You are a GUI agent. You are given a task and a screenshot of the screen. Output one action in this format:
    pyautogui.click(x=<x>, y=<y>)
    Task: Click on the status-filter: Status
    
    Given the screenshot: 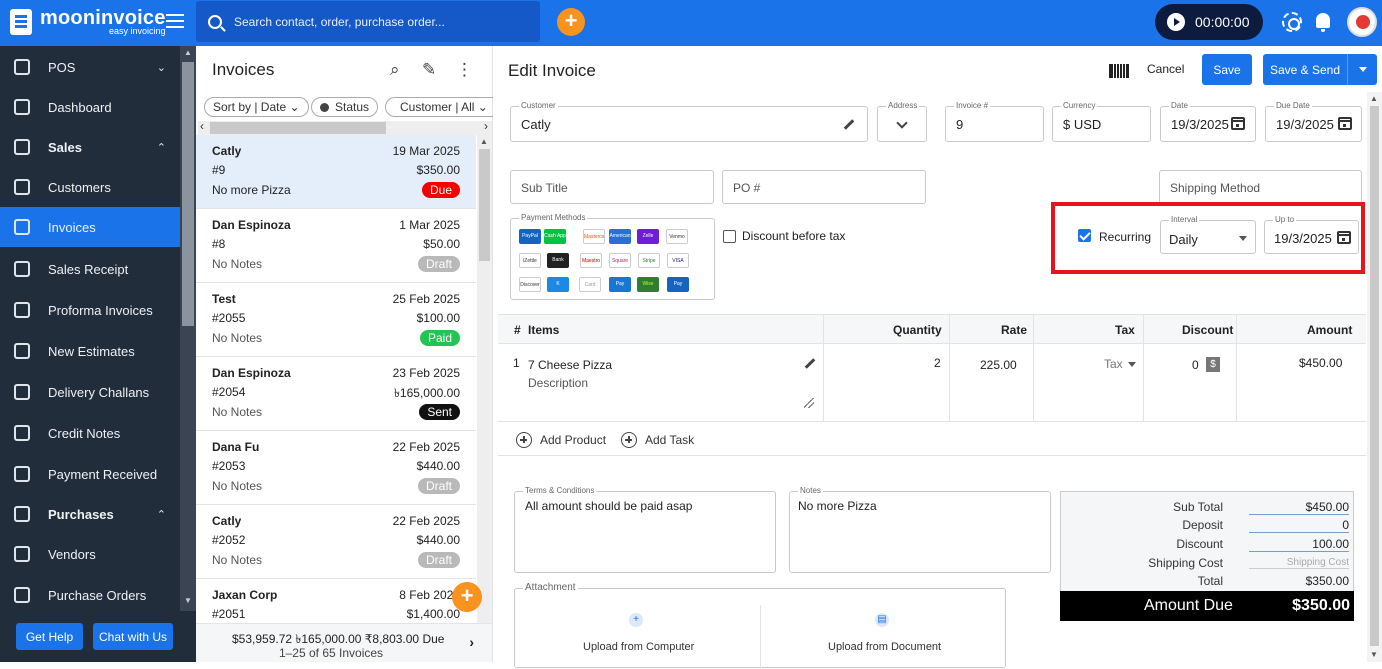 What is the action you would take?
    pyautogui.click(x=345, y=107)
    